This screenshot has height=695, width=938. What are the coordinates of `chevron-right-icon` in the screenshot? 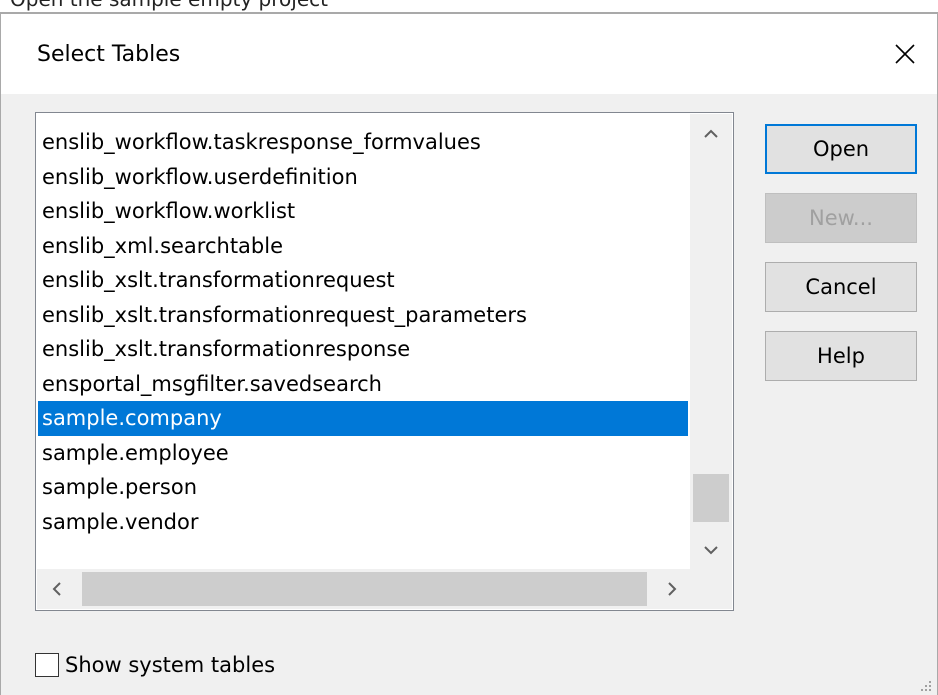 It's located at (672, 589).